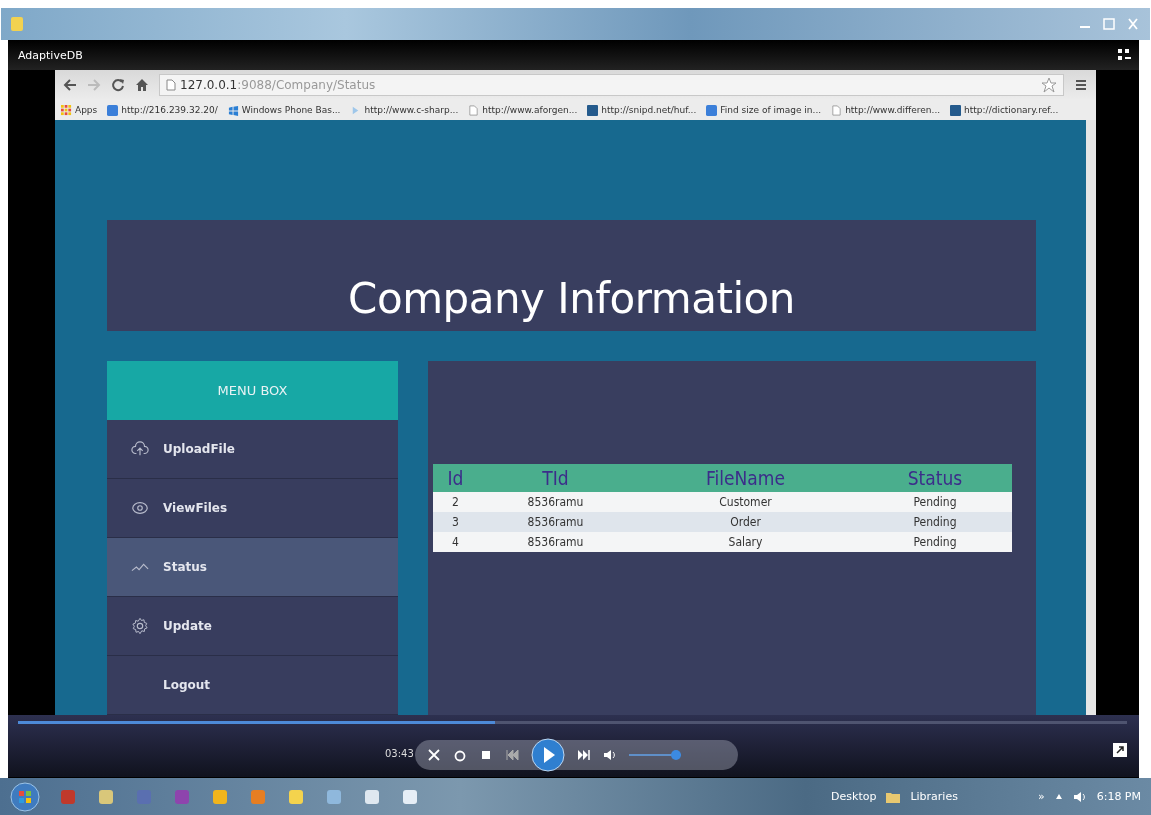 This screenshot has height=815, width=1151. I want to click on back-arrow-icon, so click(70, 85).